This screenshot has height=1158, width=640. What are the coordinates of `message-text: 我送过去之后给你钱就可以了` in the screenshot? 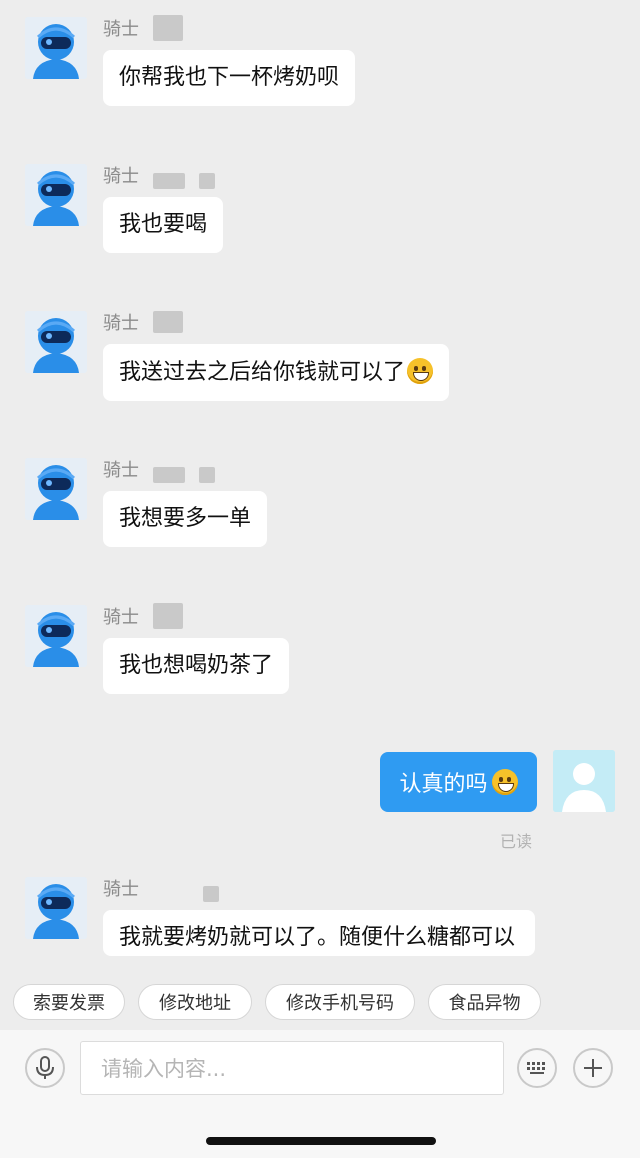 It's located at (262, 372).